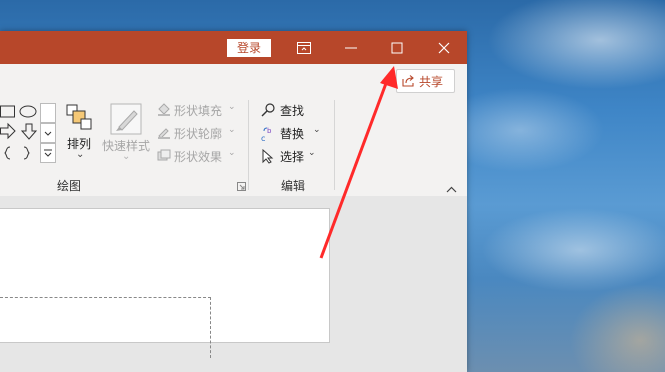 This screenshot has width=665, height=372. Describe the element at coordinates (444, 47) in the screenshot. I see `close-icon` at that location.